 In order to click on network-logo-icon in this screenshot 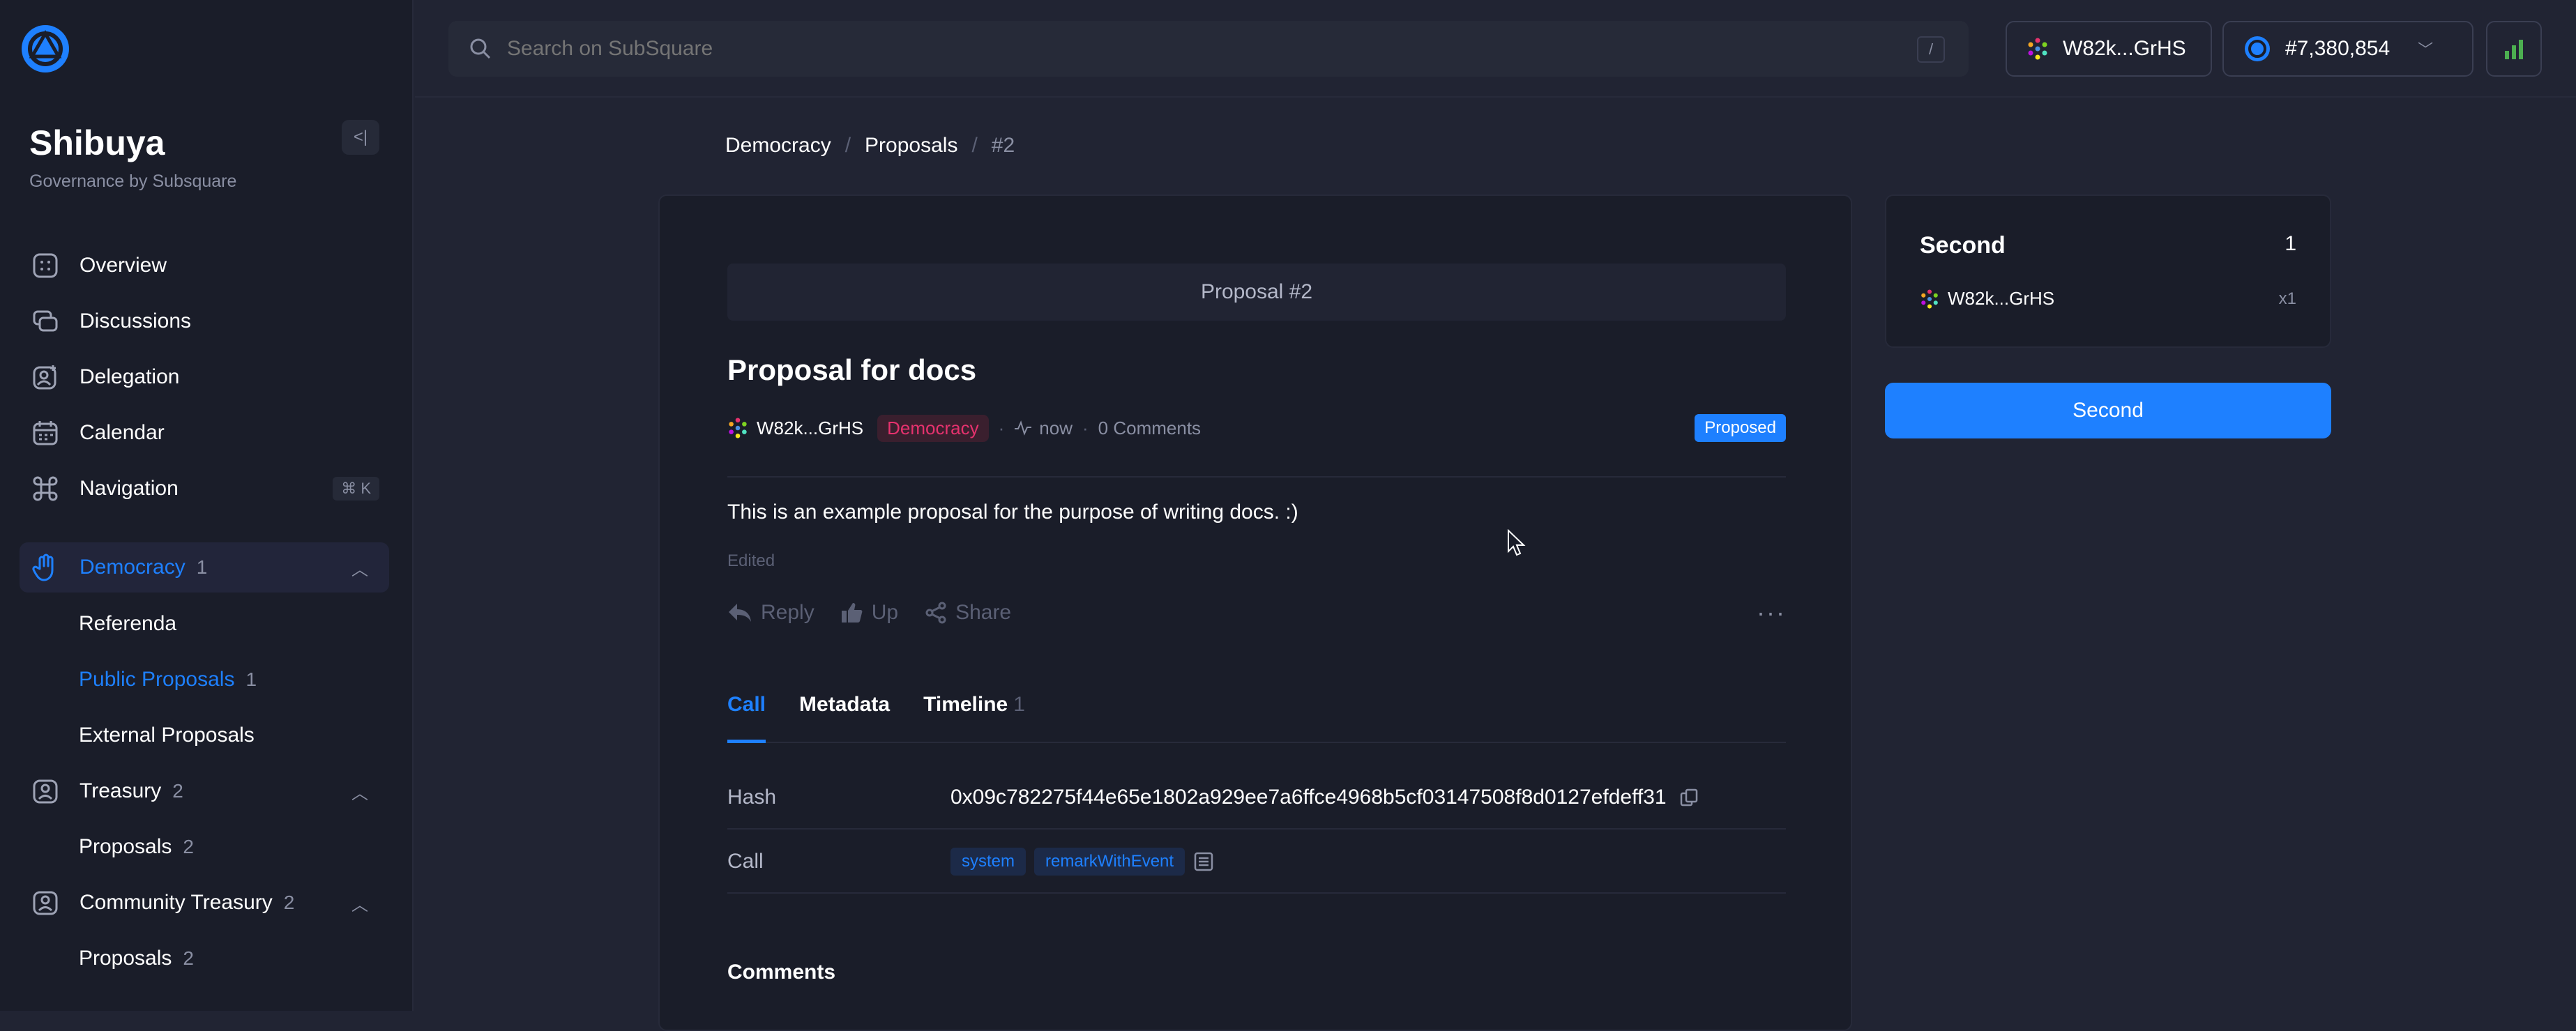, I will do `click(2257, 48)`.